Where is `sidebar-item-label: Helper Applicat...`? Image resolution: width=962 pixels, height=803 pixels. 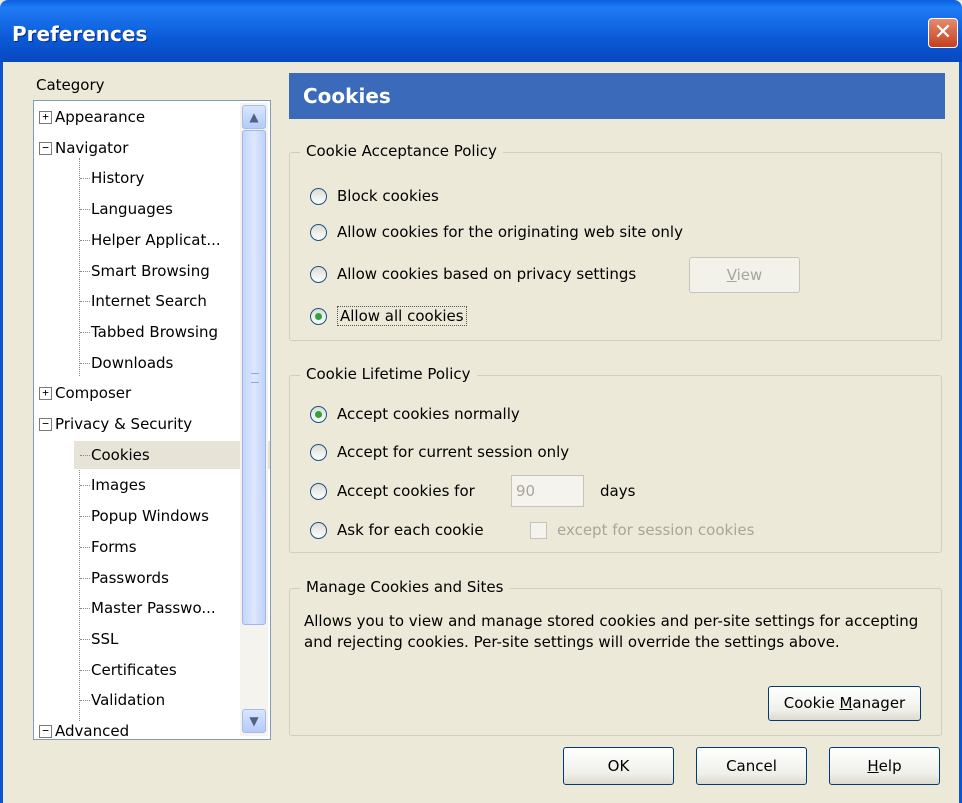 sidebar-item-label: Helper Applicat... is located at coordinates (156, 239).